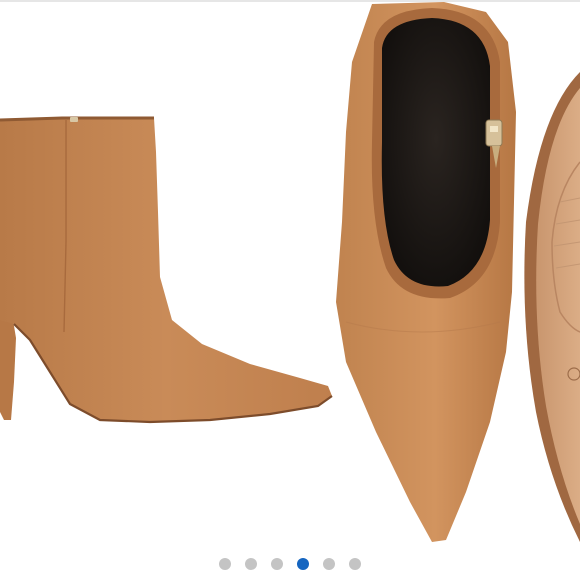 This screenshot has height=580, width=580. I want to click on carousel-pagination, so click(290, 564).